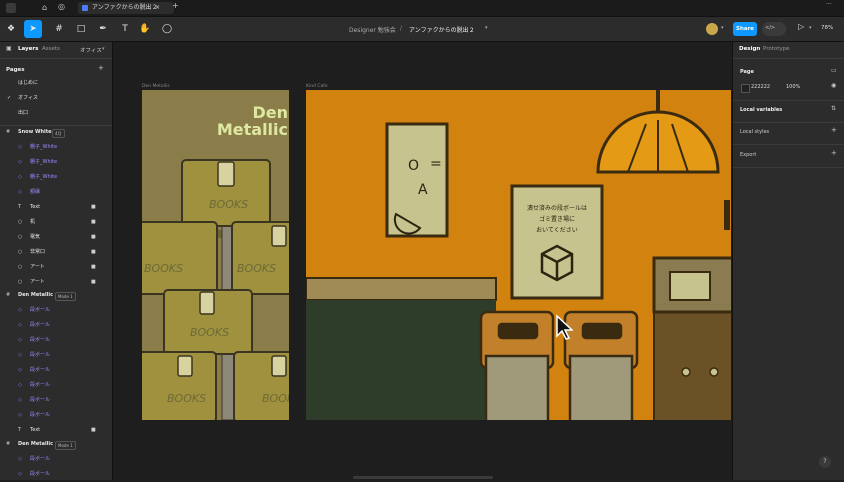  Describe the element at coordinates (564, 327) in the screenshot. I see `mouse-cursor-icon` at that location.